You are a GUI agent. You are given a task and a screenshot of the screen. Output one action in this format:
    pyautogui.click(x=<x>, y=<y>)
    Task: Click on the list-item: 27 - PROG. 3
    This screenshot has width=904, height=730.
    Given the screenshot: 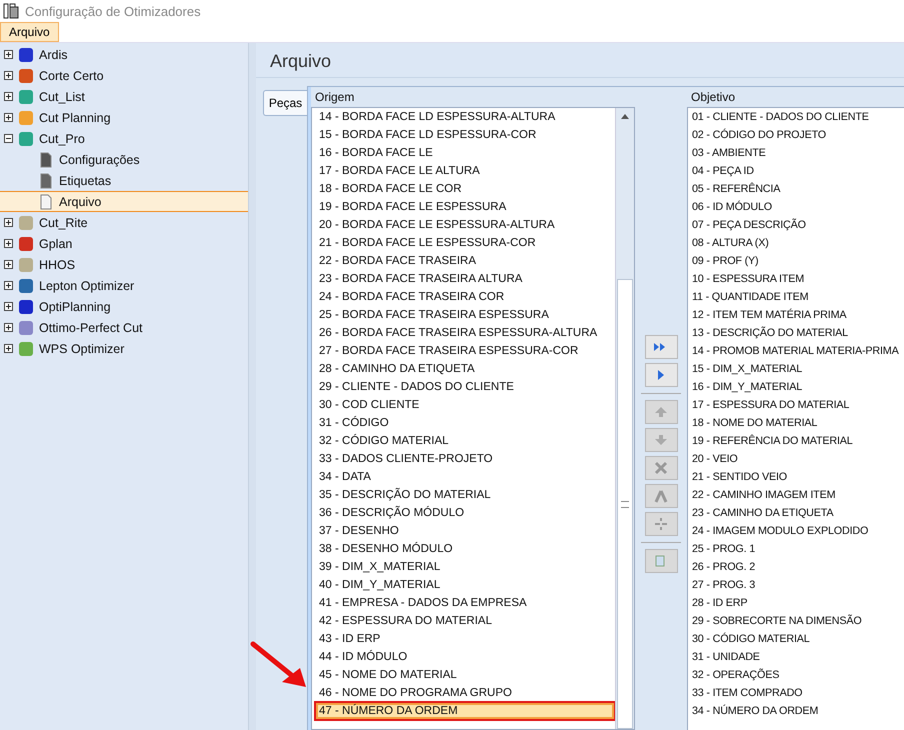 What is the action you would take?
    pyautogui.click(x=797, y=585)
    